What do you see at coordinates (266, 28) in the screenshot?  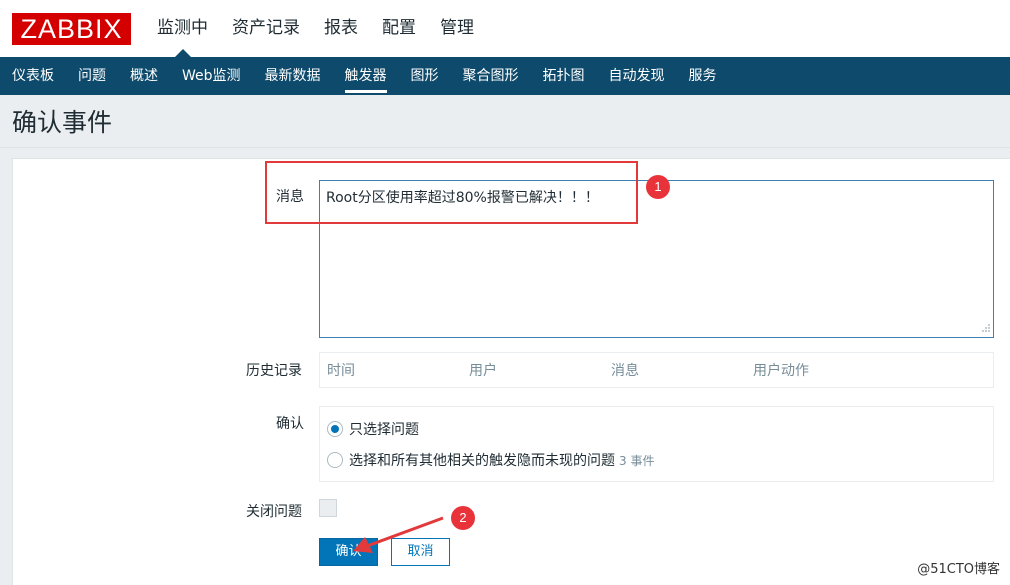 I see `main-menu-inventory: 资产记录` at bounding box center [266, 28].